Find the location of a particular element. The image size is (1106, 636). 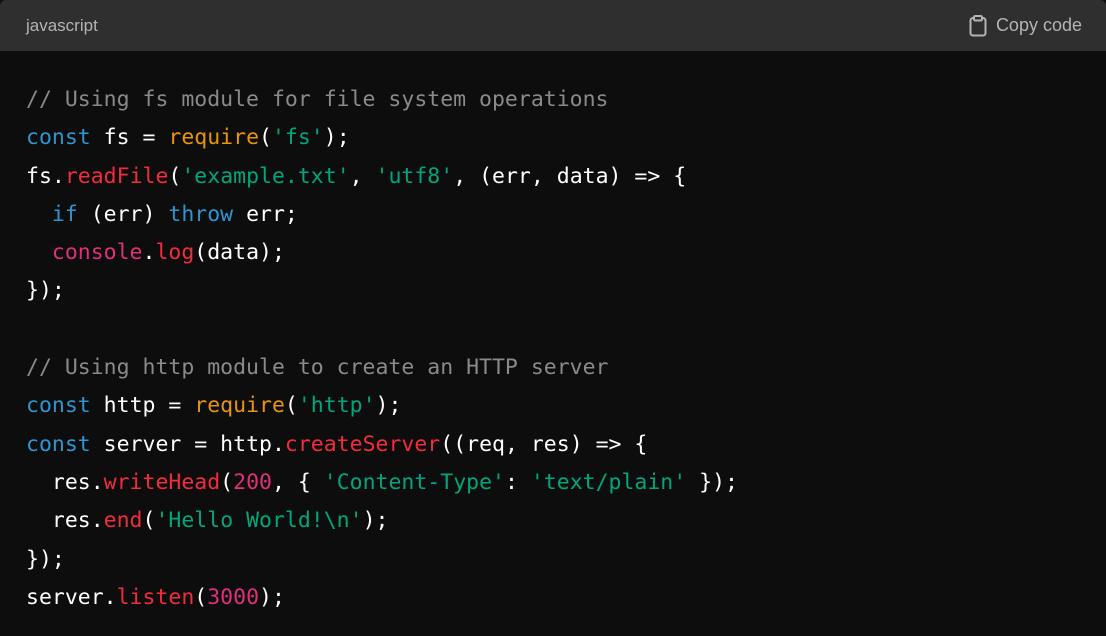

code-token-plain: (data); is located at coordinates (239, 253).